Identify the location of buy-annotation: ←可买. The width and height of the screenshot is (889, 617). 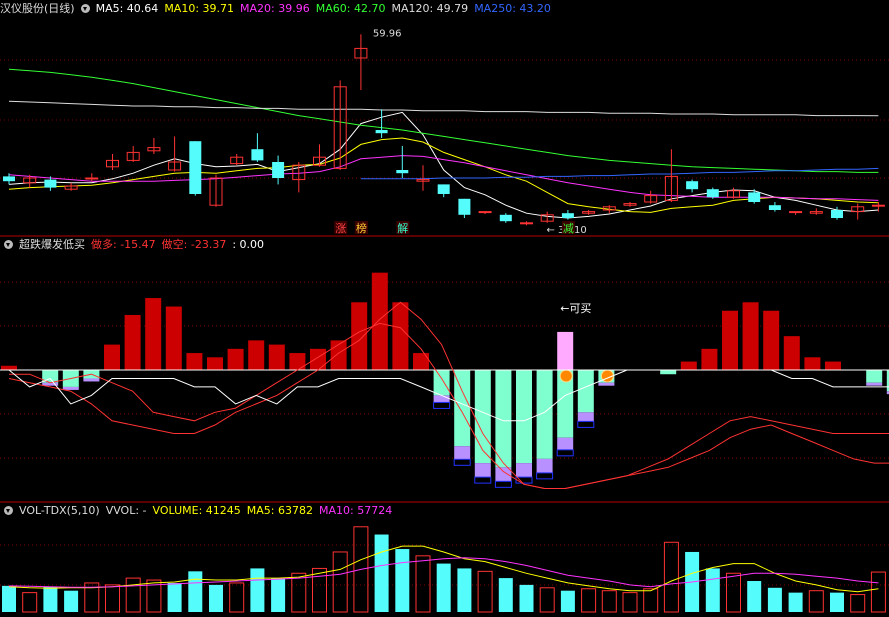
(575, 308).